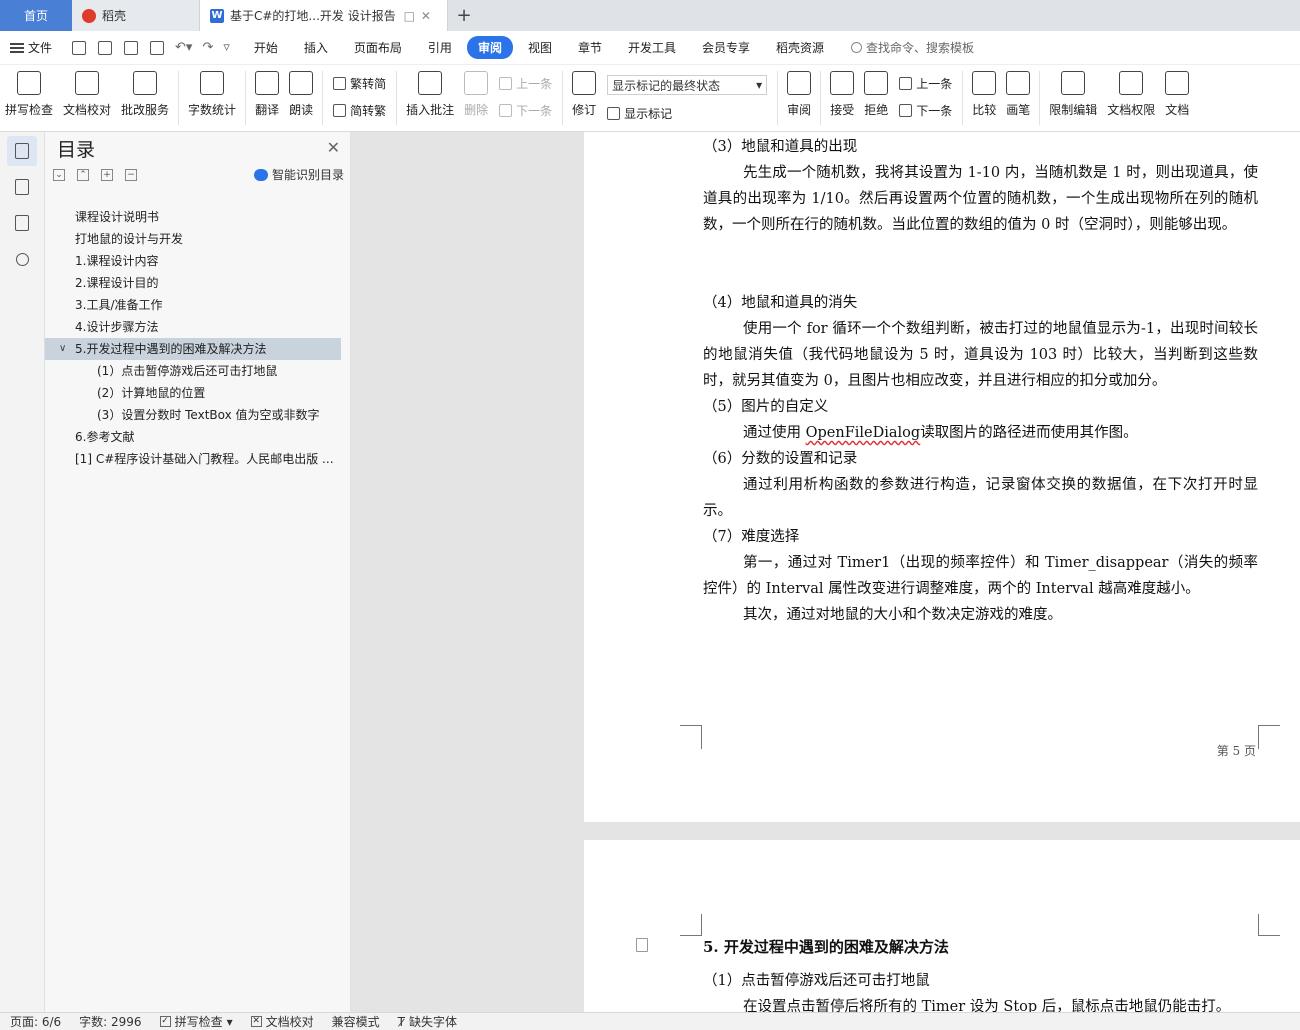  I want to click on file-menu-button: 文件, so click(31, 47).